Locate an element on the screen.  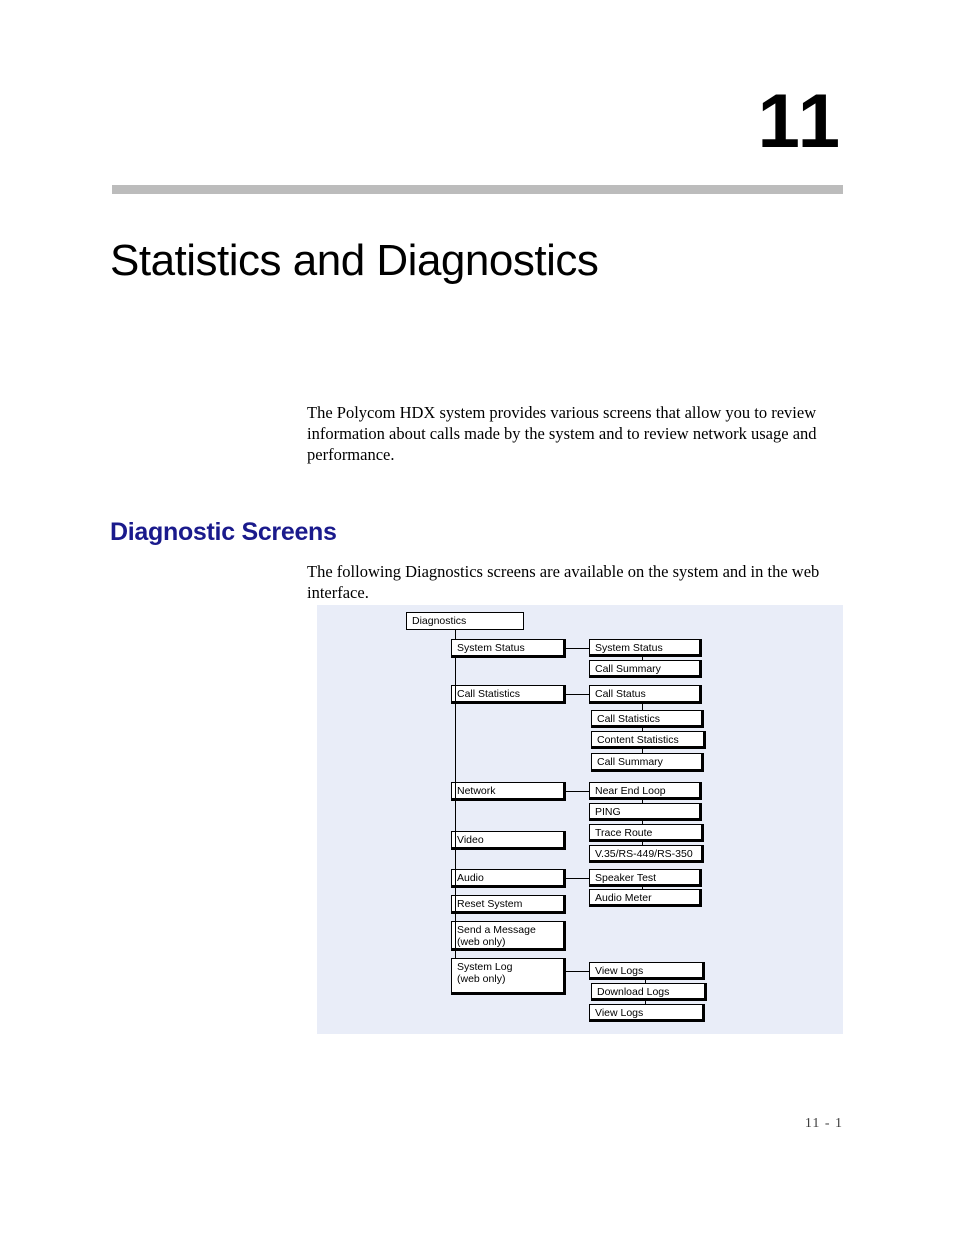
diagram-node-reset-system-menu: Reset System is located at coordinates (508, 904).